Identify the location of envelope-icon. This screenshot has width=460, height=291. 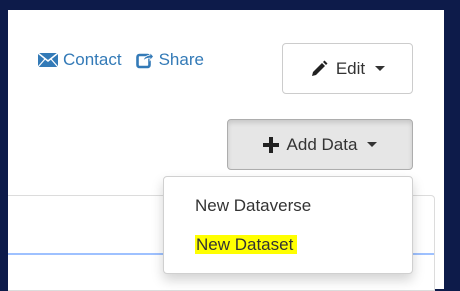
(48, 60).